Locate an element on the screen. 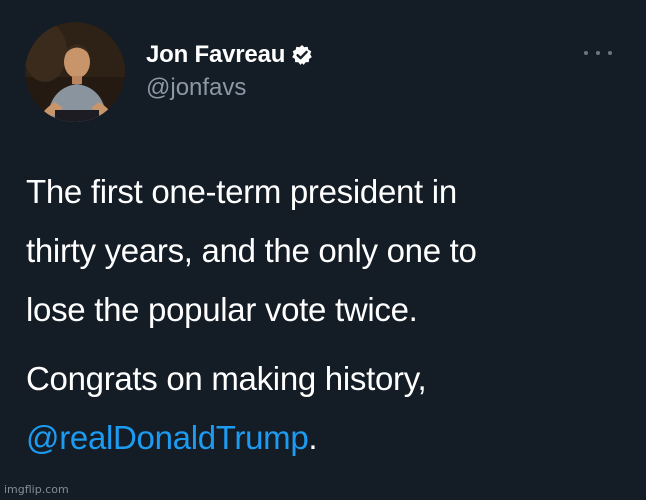  tweet-line: Congrats on making history, is located at coordinates (226, 378).